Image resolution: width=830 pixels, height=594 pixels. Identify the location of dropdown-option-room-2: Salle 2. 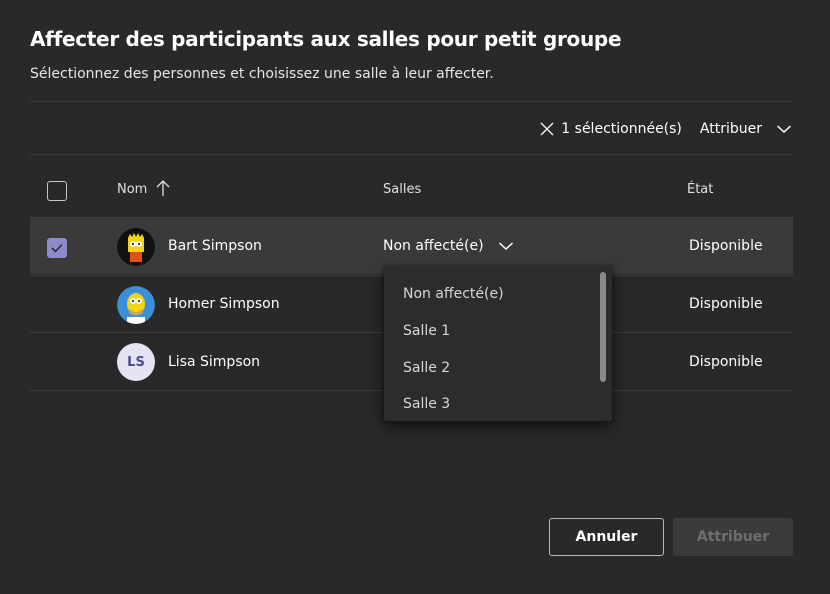
(426, 368).